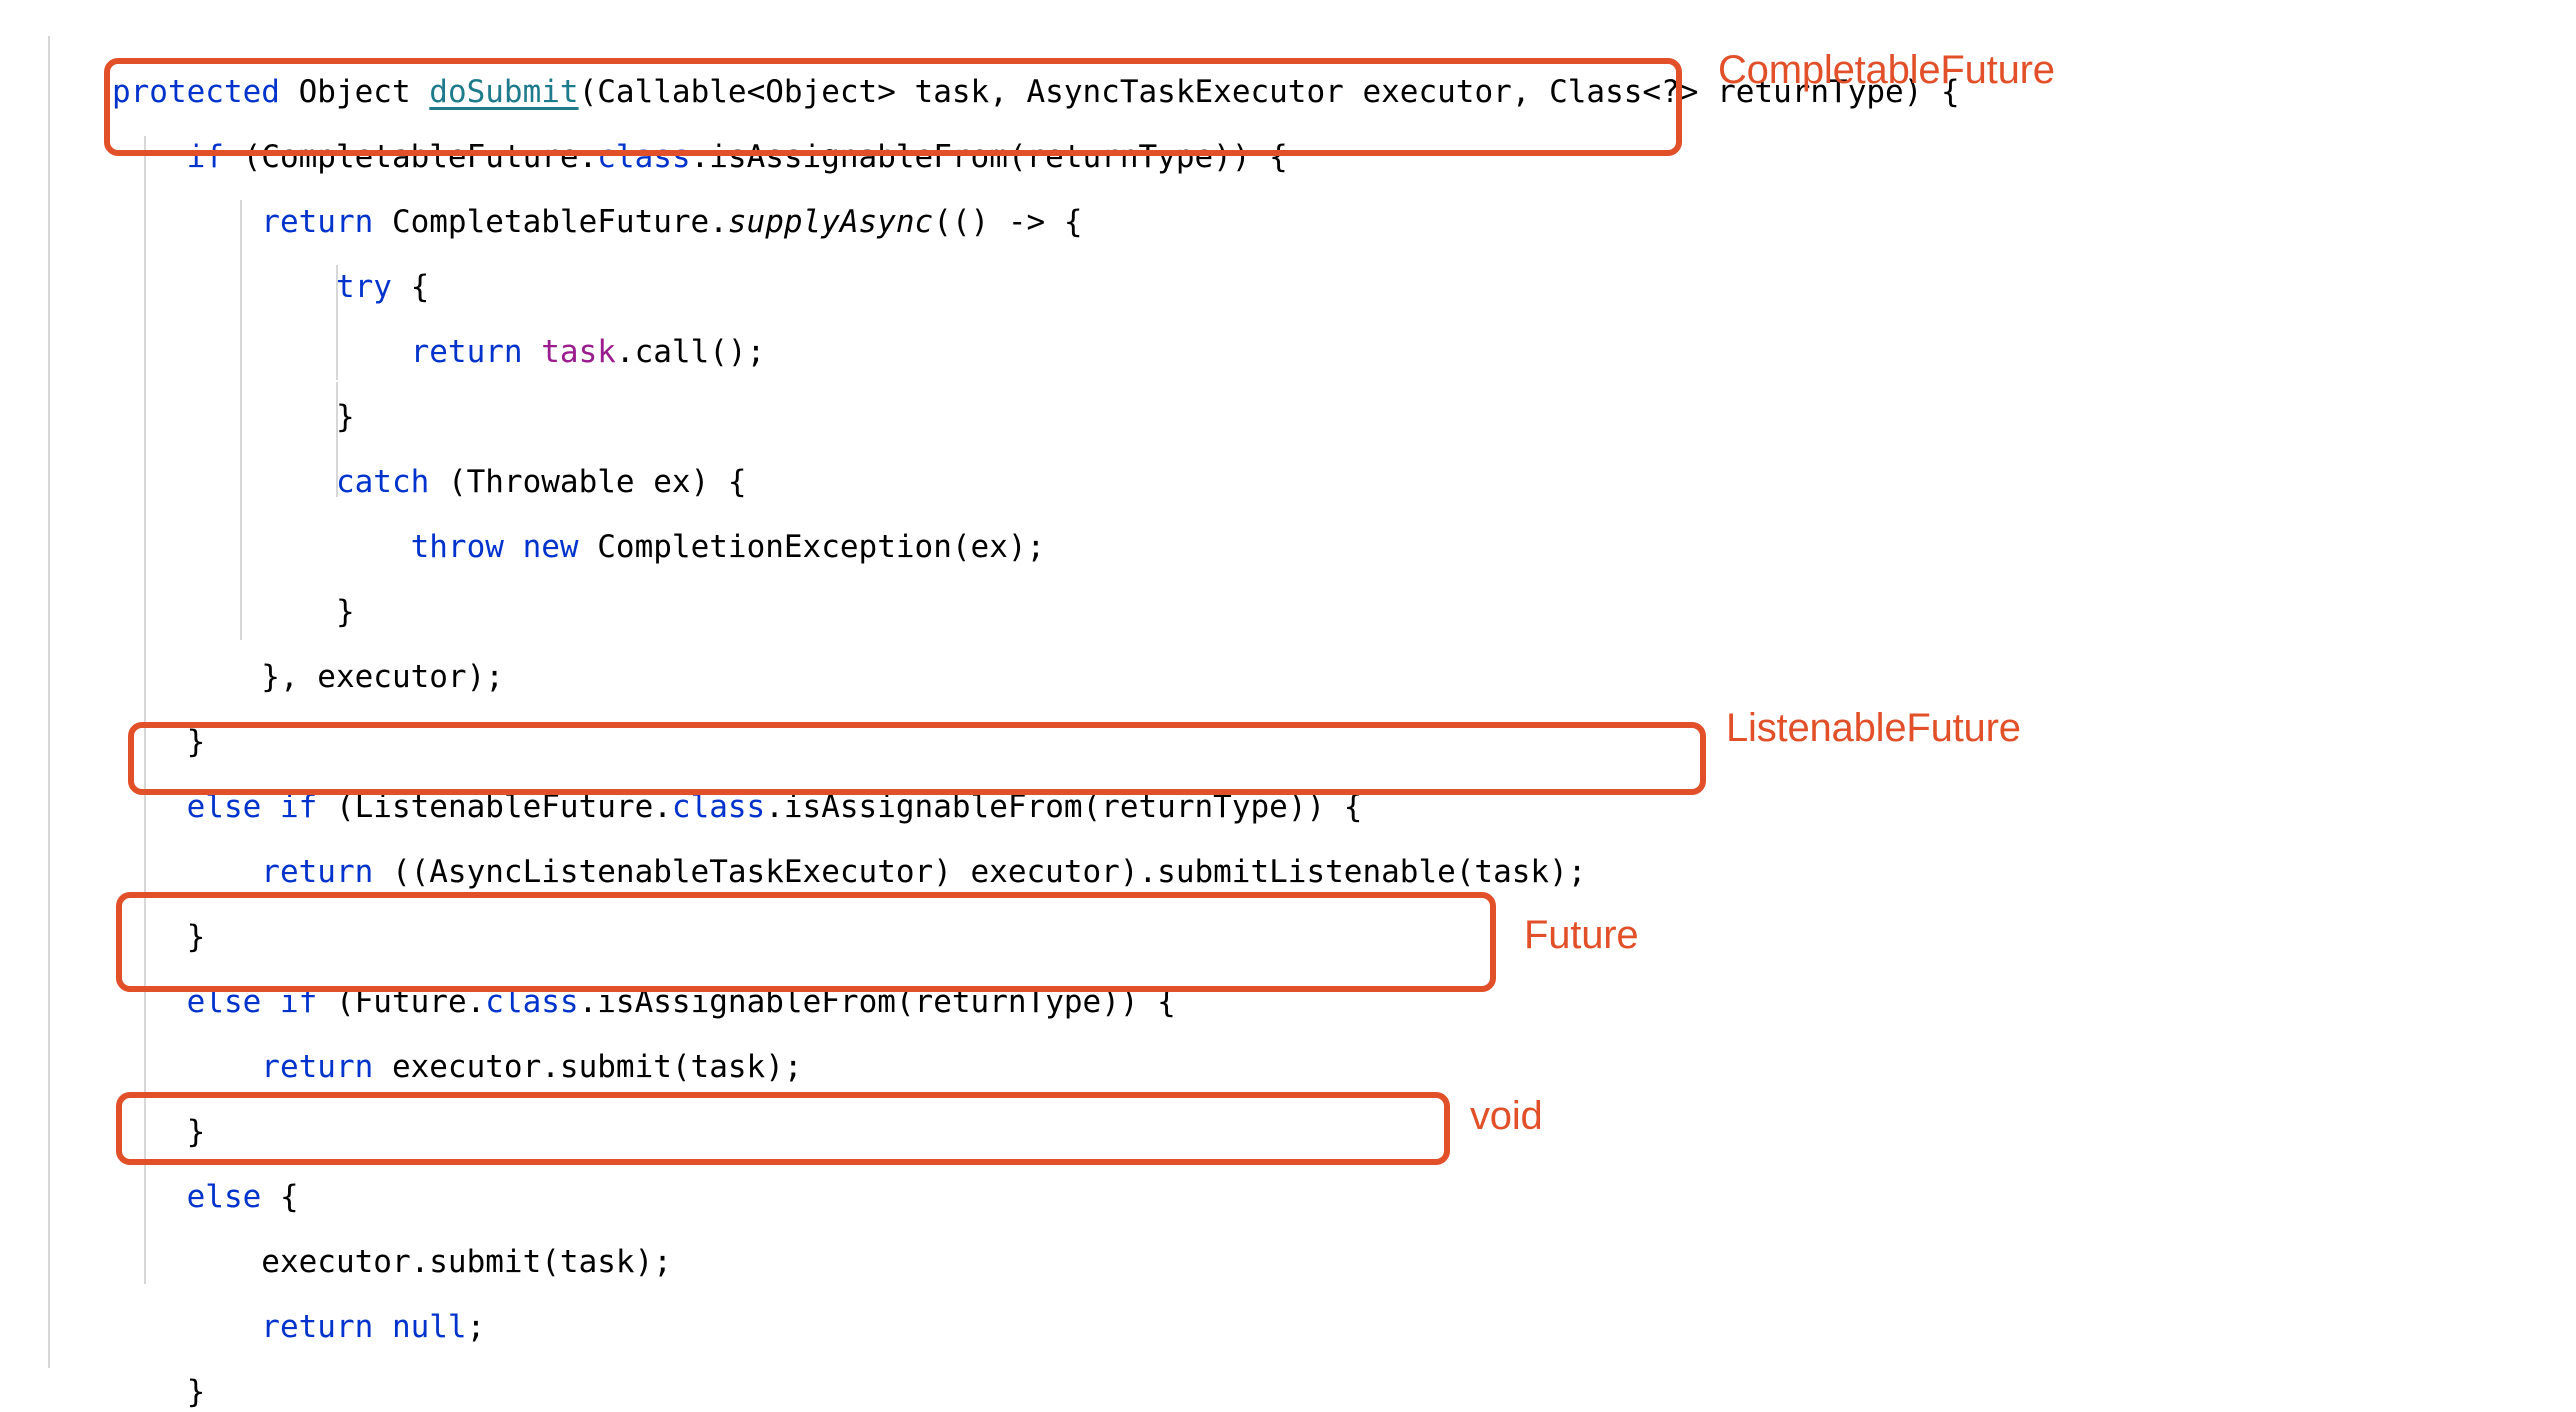  I want to click on token-plain: CompletionException(ex);, so click(812, 546).